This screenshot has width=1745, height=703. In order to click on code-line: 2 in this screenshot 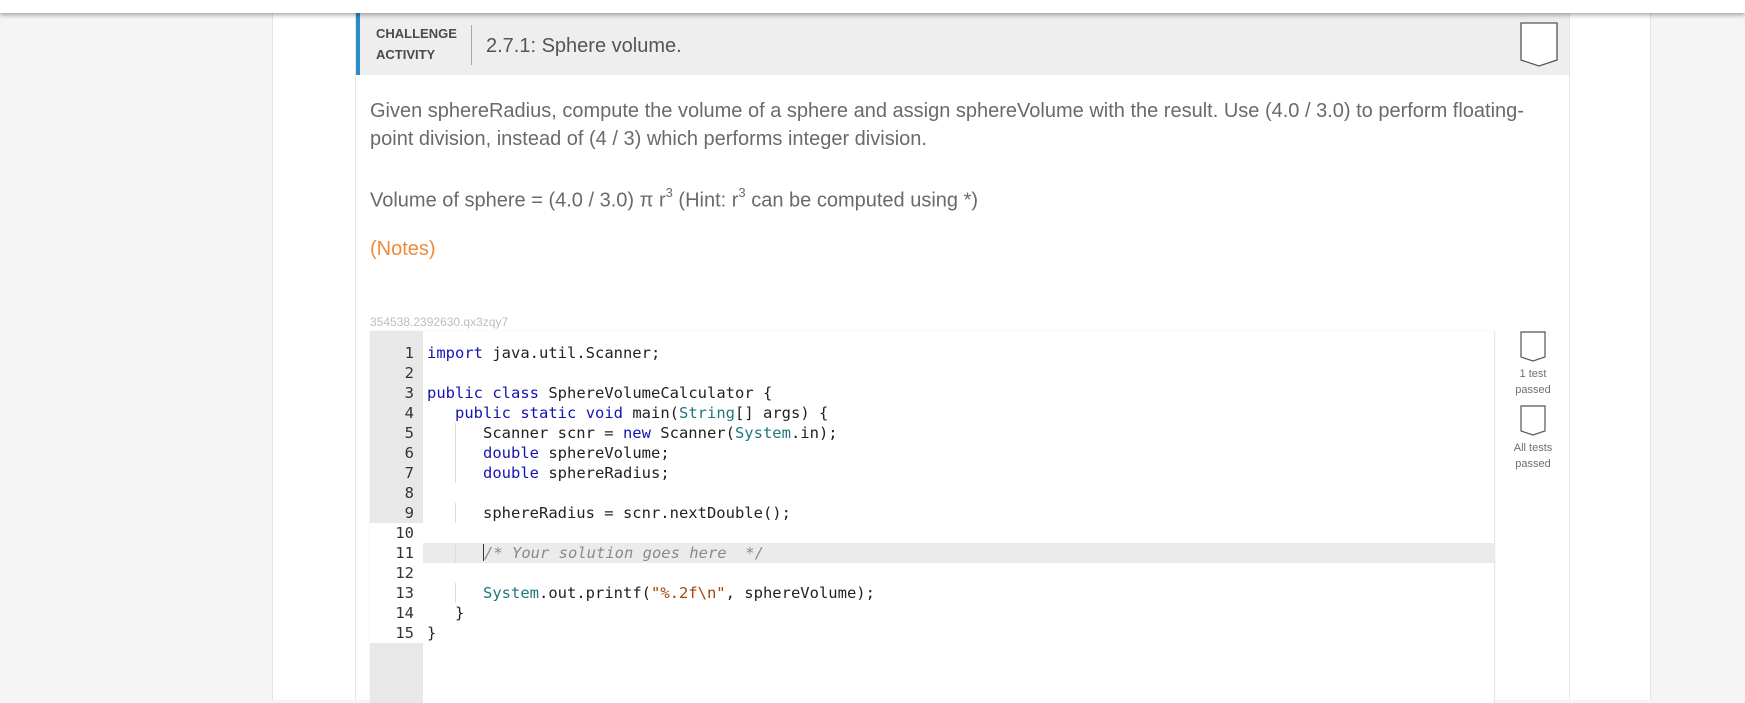, I will do `click(932, 373)`.